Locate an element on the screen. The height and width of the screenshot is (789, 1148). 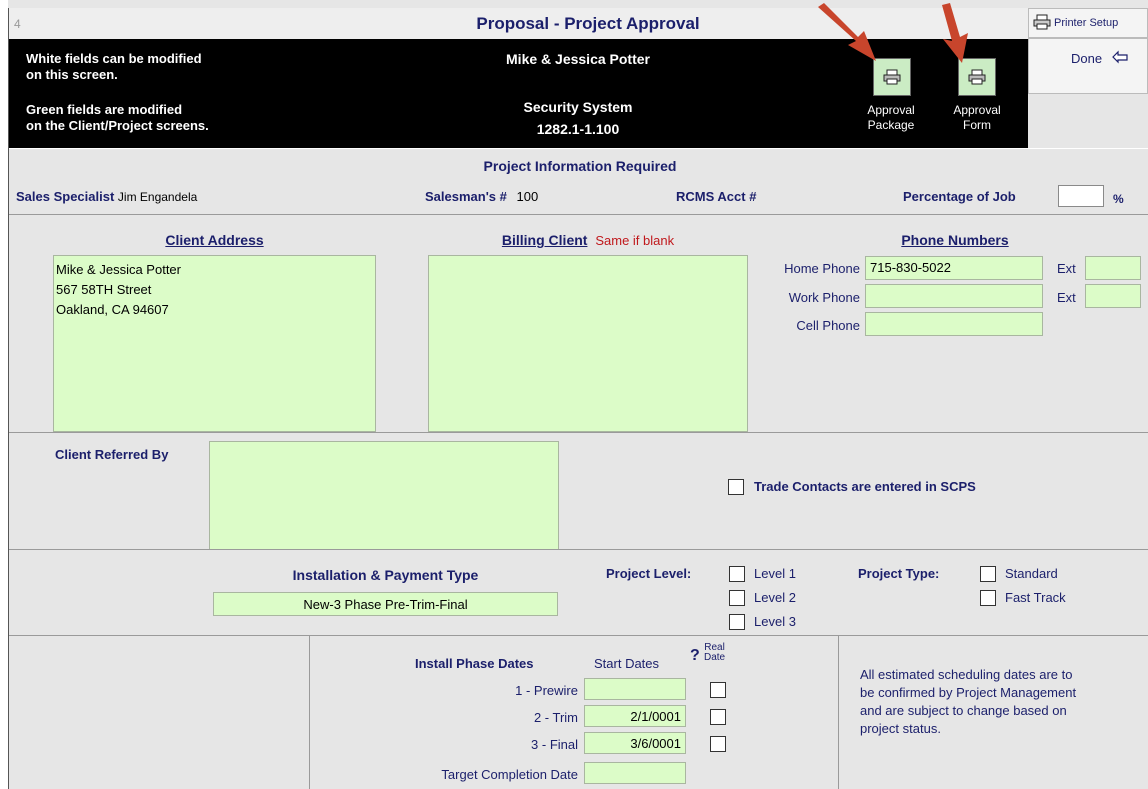
client-address-heading: Client Address is located at coordinates (214, 240).